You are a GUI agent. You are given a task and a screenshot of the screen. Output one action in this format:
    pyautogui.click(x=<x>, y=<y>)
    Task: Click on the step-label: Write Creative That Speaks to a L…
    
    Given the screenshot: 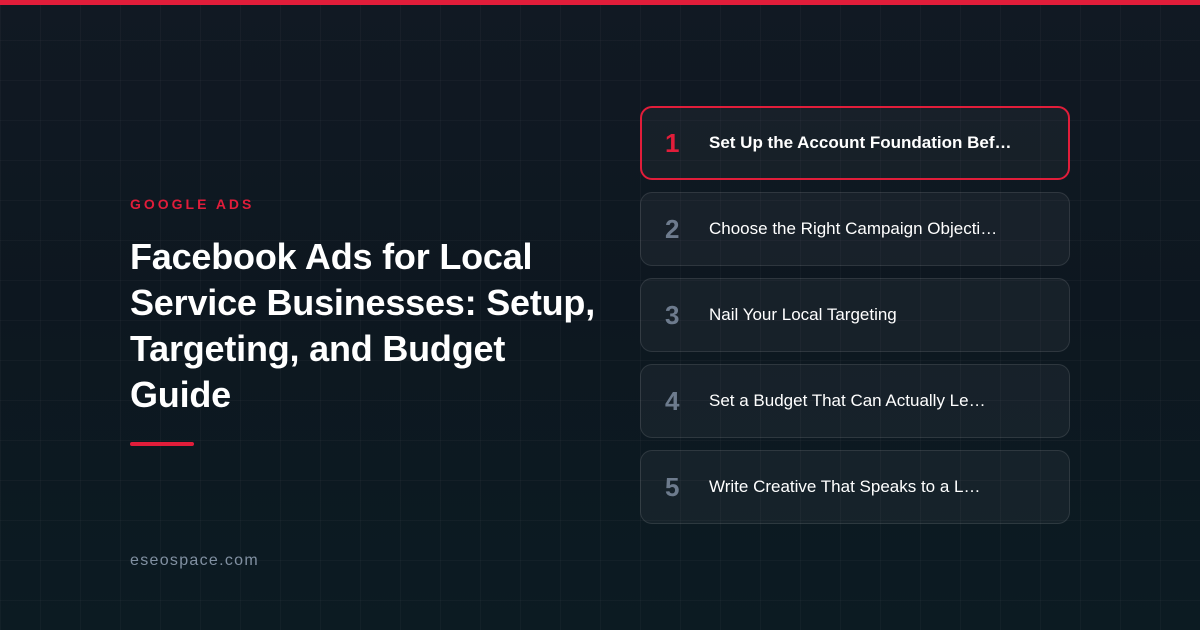 What is the action you would take?
    pyautogui.click(x=845, y=486)
    